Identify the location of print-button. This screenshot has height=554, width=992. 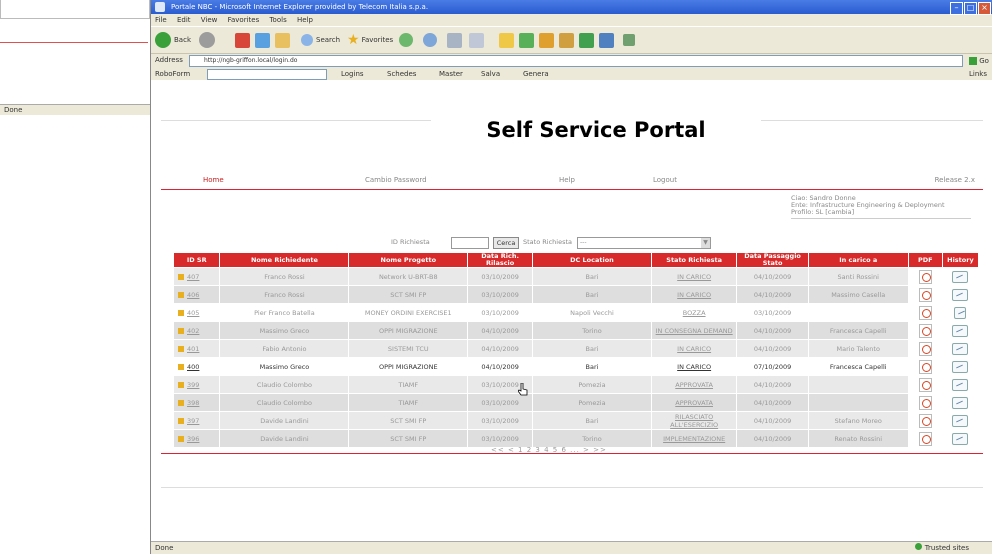
(454, 40).